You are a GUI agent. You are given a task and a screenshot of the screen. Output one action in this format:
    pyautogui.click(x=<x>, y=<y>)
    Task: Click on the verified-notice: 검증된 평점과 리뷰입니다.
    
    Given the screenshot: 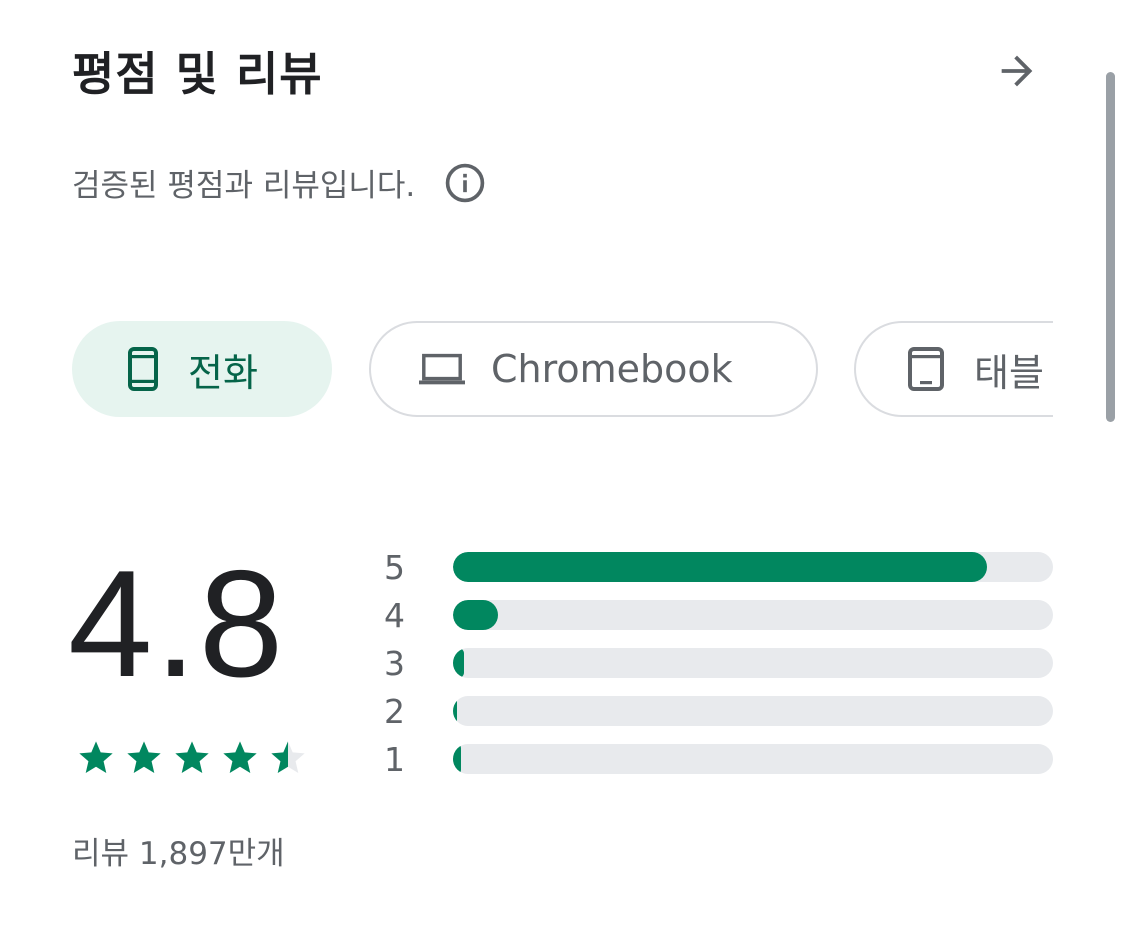 What is the action you would take?
    pyautogui.click(x=279, y=182)
    